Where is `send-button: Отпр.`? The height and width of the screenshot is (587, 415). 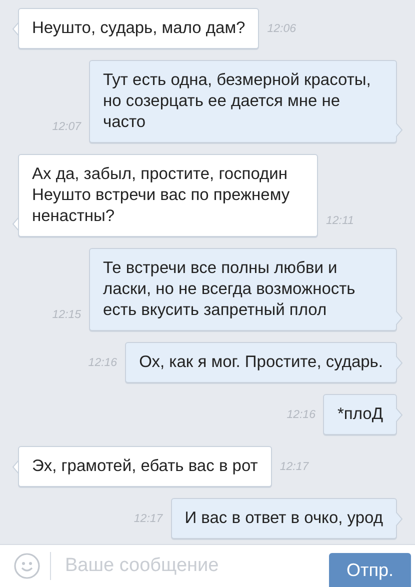 send-button: Отпр. is located at coordinates (370, 570).